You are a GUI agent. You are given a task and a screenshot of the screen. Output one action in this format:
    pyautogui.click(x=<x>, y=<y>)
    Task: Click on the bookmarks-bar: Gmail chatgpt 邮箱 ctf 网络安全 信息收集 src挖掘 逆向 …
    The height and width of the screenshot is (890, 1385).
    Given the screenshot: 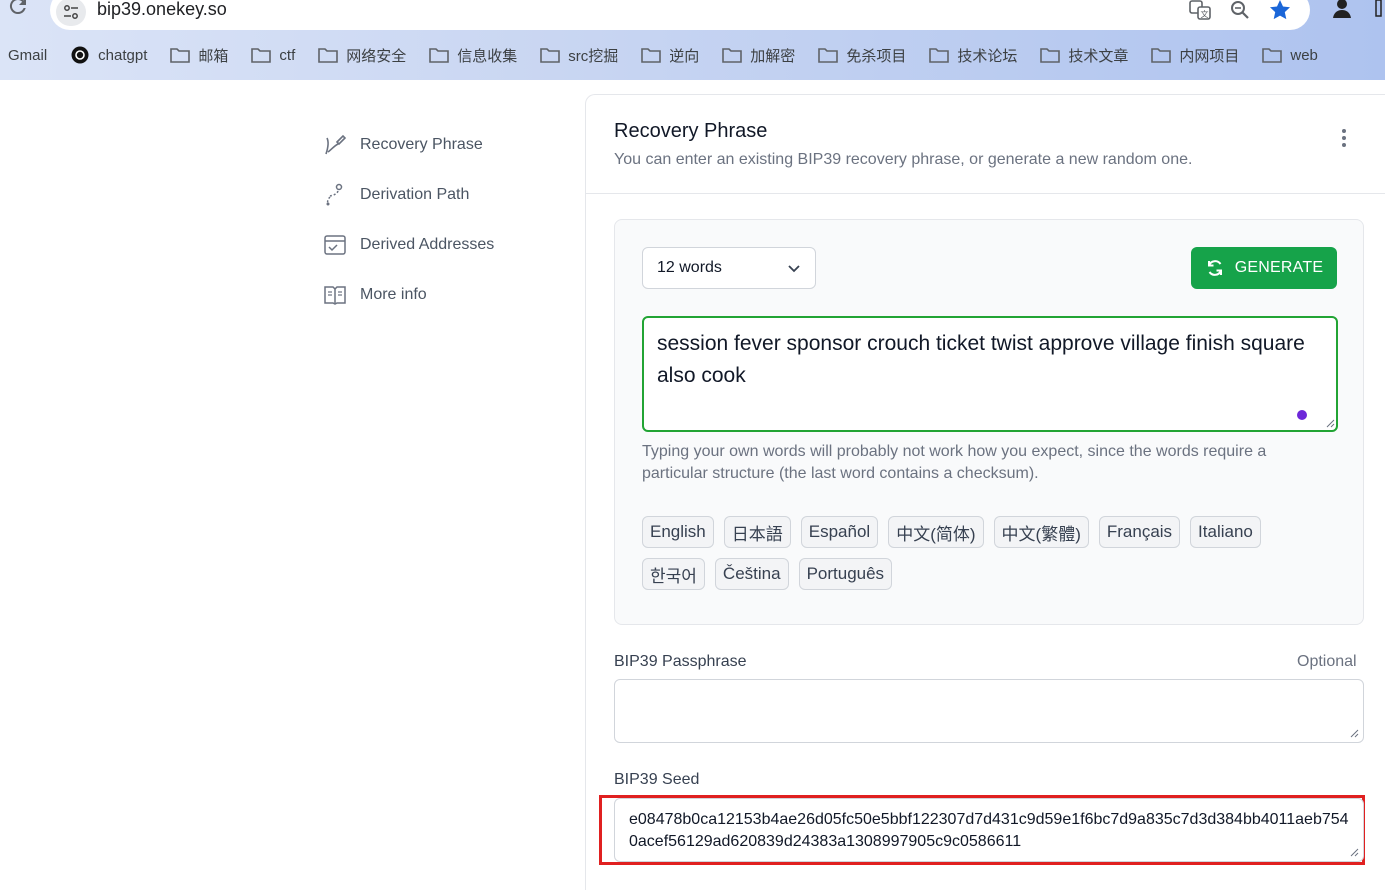 What is the action you would take?
    pyautogui.click(x=670, y=55)
    